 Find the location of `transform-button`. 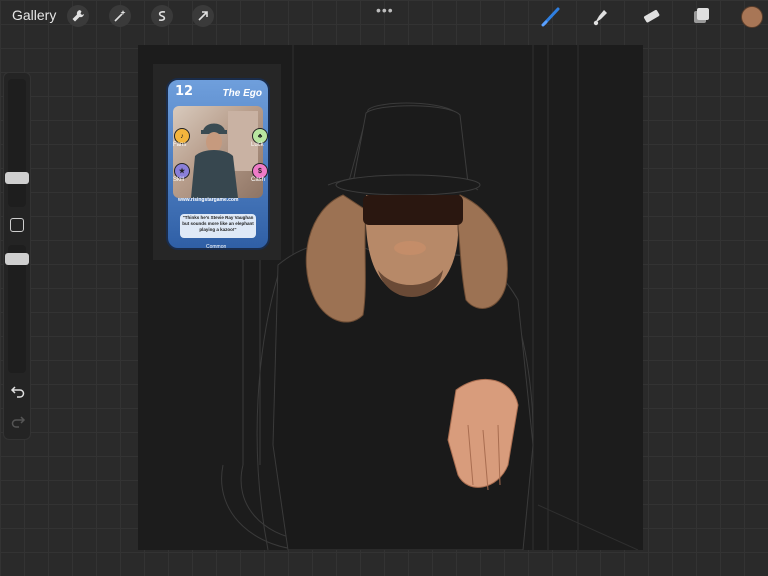

transform-button is located at coordinates (203, 16).